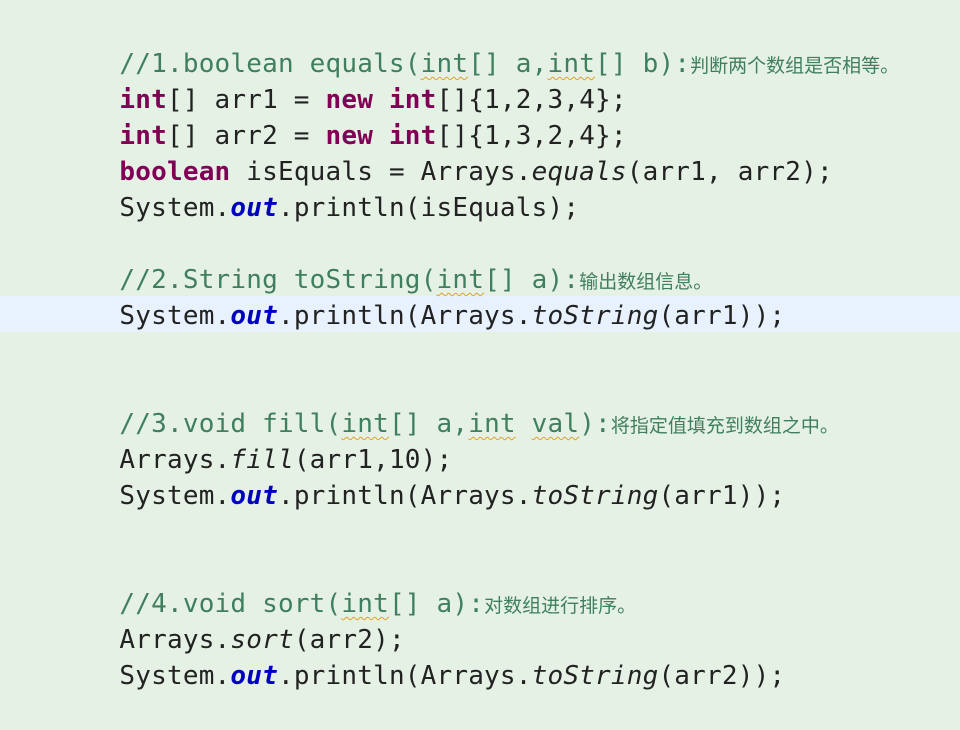  What do you see at coordinates (595, 424) in the screenshot?
I see `comment-text: ):` at bounding box center [595, 424].